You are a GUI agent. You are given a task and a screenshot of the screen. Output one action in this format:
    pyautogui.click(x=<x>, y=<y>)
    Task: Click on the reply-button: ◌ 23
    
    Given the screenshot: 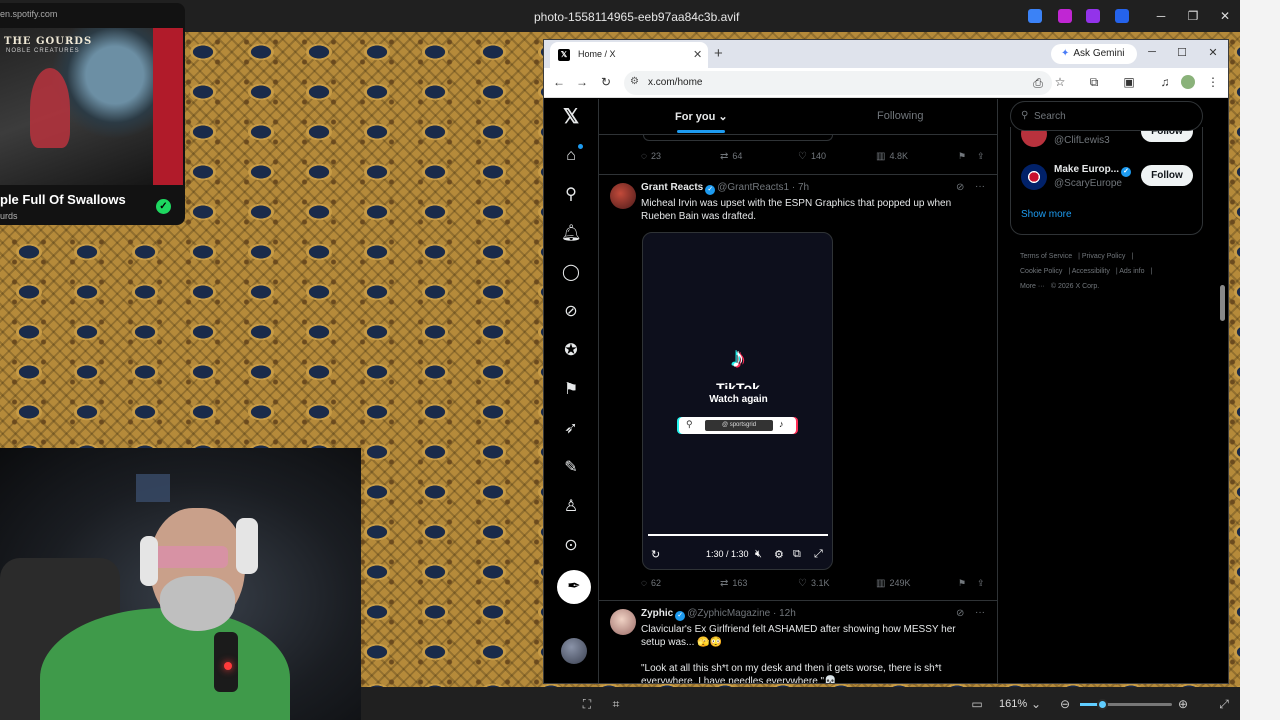 What is the action you would take?
    pyautogui.click(x=651, y=156)
    